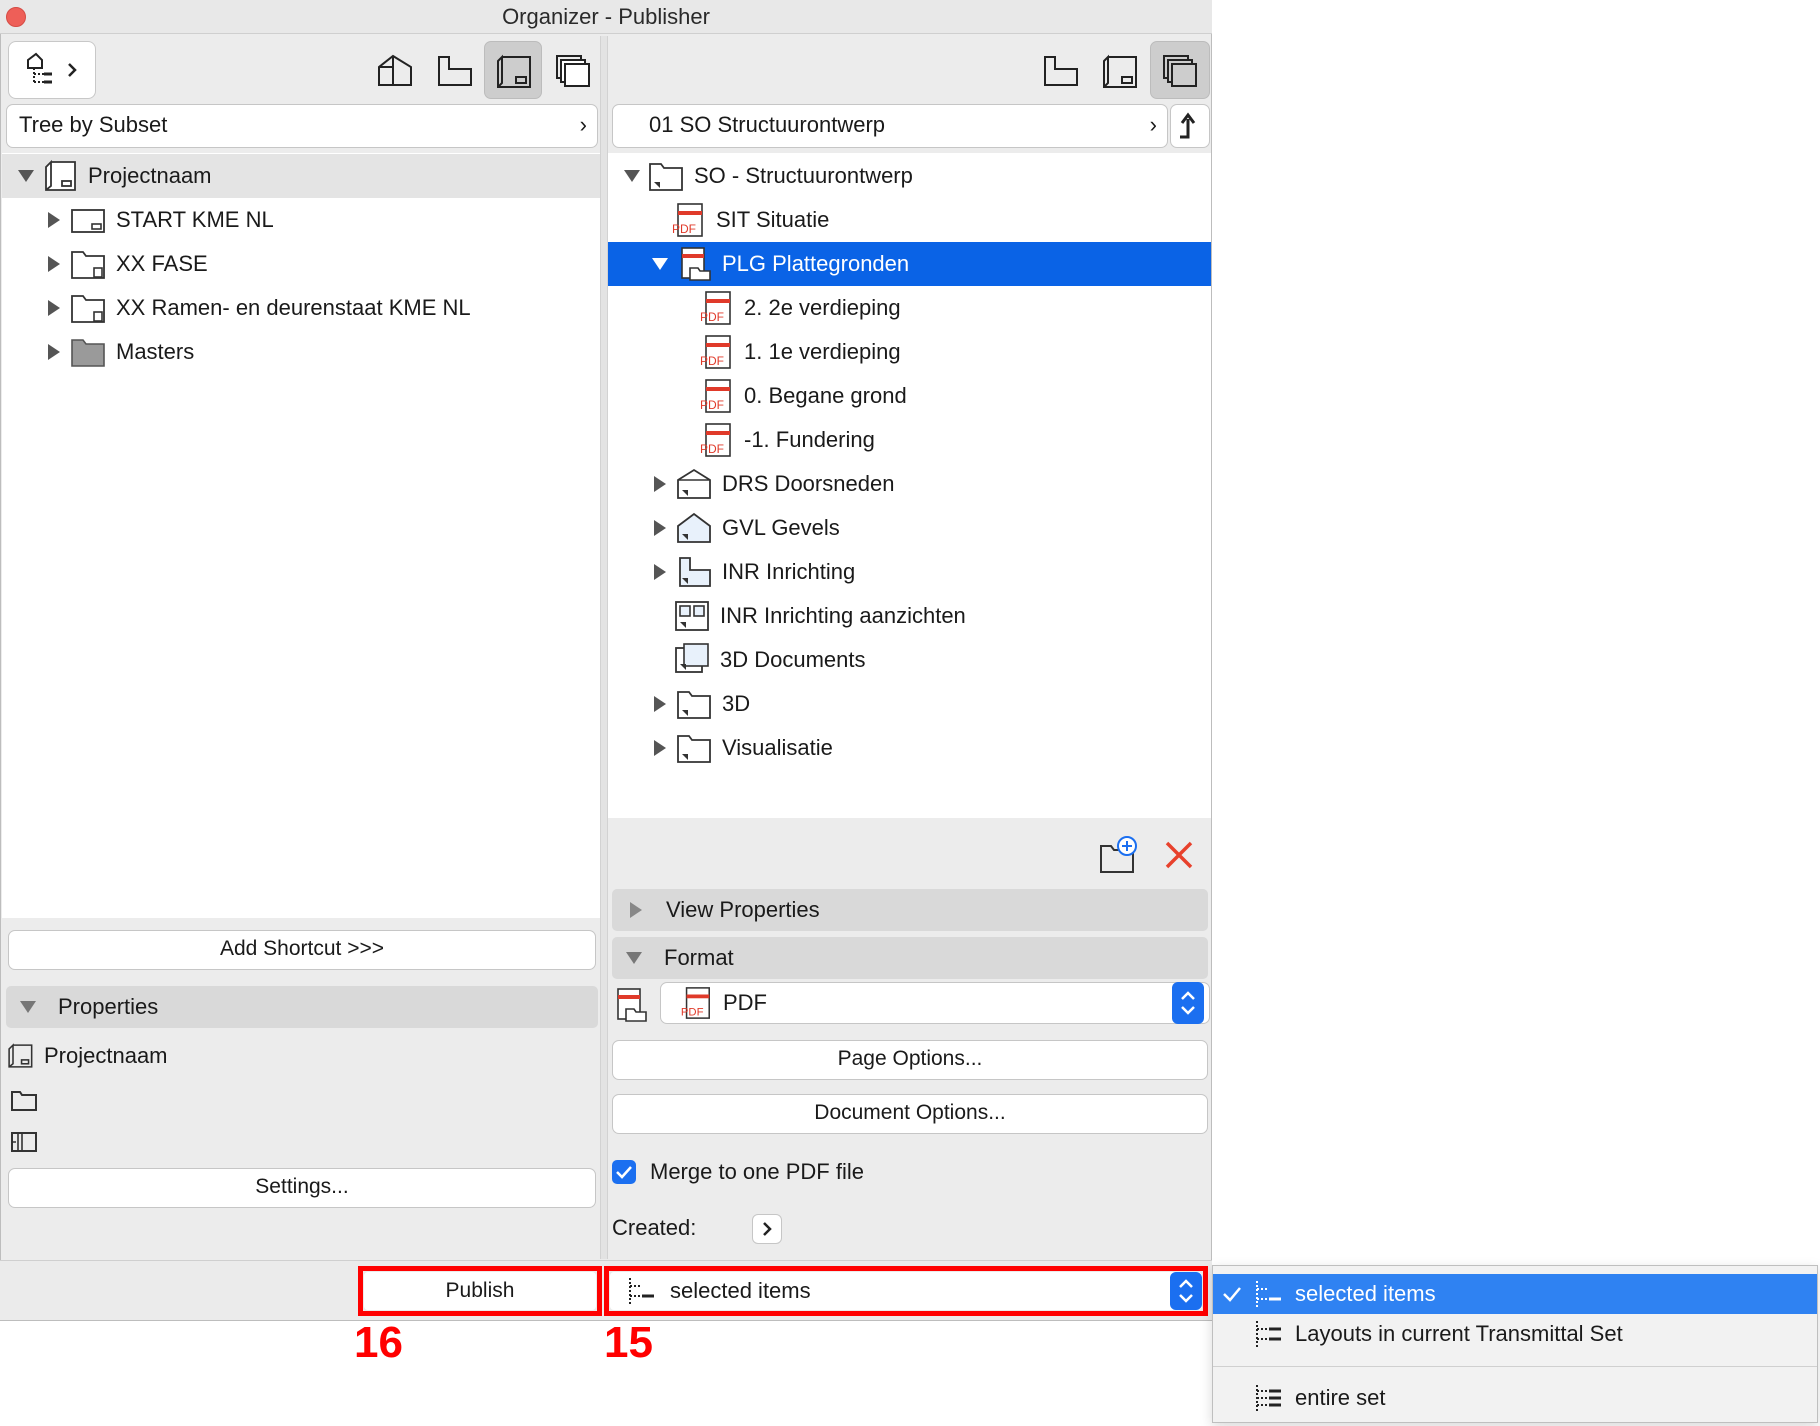 The width and height of the screenshot is (1820, 1426). What do you see at coordinates (909, 396) in the screenshot?
I see `tree-row: PDF 0. Begane grond` at bounding box center [909, 396].